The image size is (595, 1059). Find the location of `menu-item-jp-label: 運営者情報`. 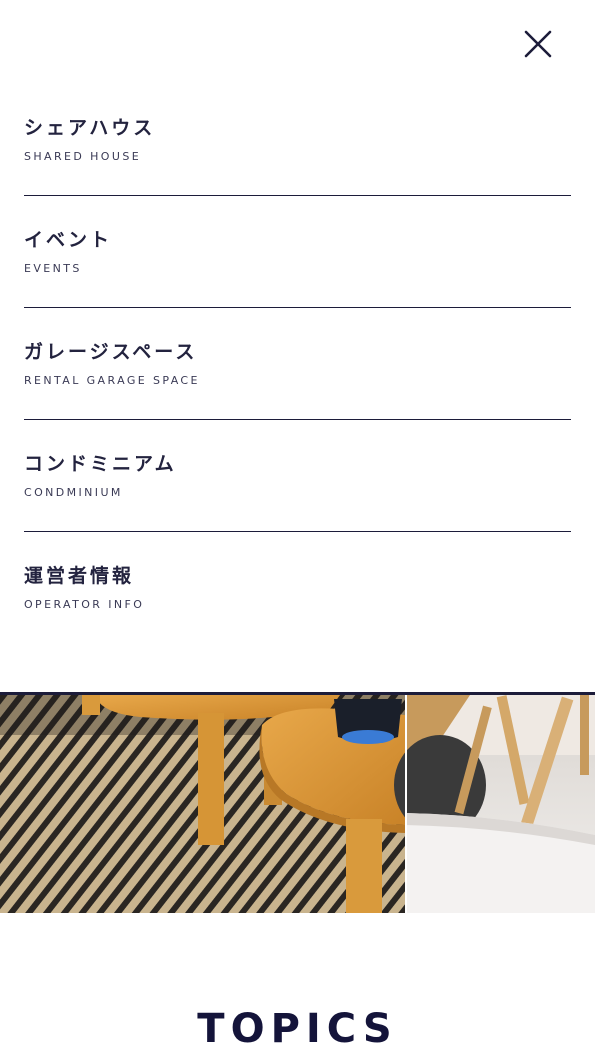

menu-item-jp-label: 運営者情報 is located at coordinates (79, 576).